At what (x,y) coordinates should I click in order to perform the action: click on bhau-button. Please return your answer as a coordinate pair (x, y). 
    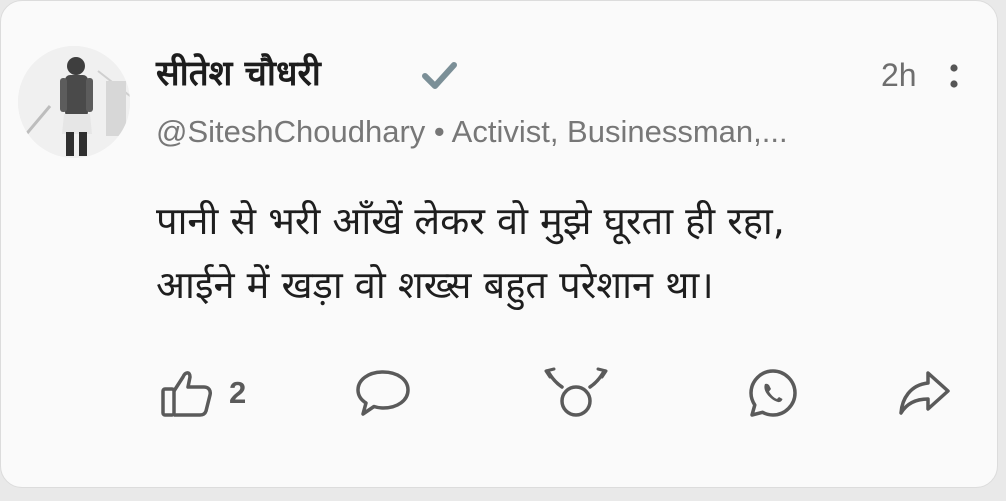
    Looking at the image, I should click on (576, 393).